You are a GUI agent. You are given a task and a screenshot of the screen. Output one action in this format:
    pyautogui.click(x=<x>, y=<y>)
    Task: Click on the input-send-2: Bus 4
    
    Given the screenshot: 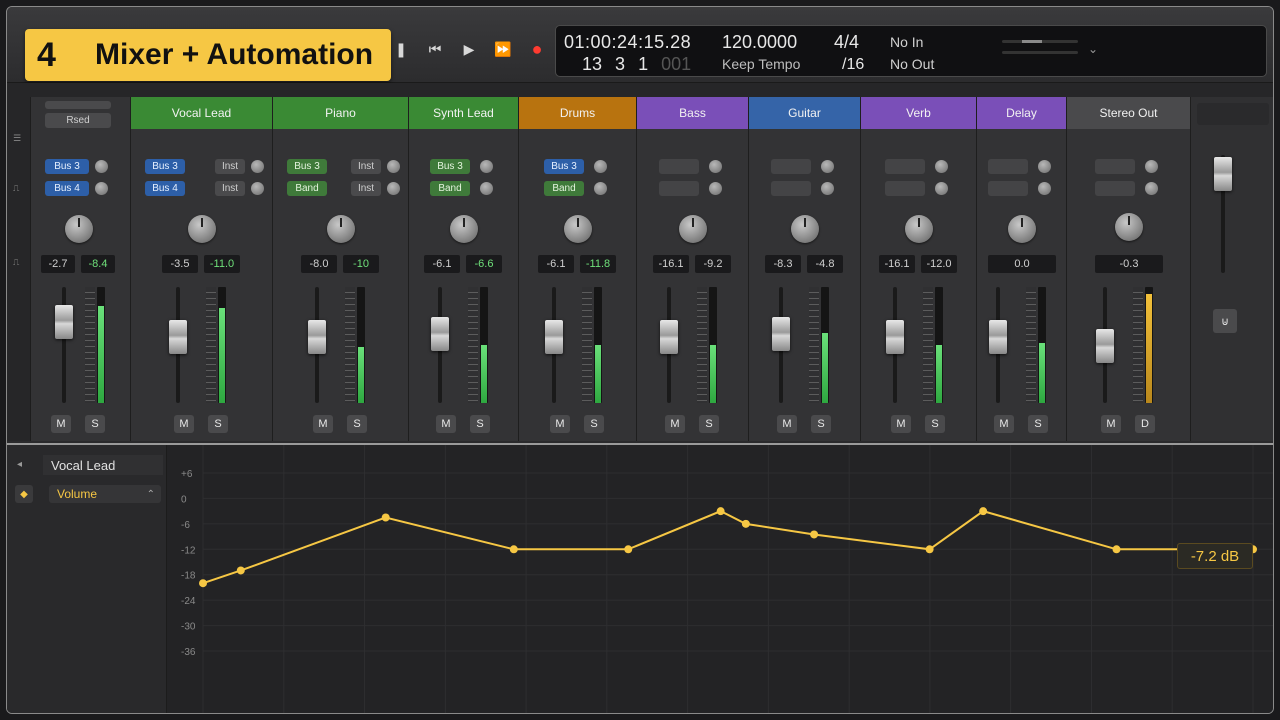 What is the action you would take?
    pyautogui.click(x=67, y=188)
    